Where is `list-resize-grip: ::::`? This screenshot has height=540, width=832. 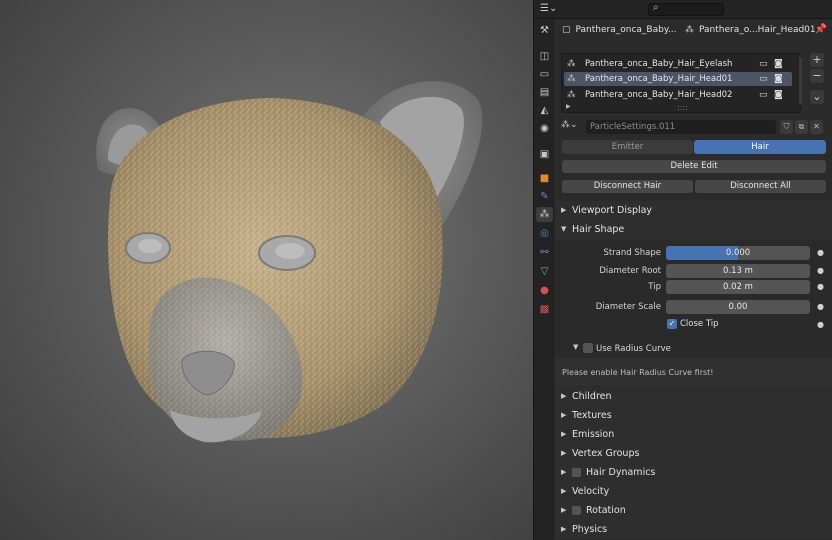
list-resize-grip: :::: is located at coordinates (682, 107).